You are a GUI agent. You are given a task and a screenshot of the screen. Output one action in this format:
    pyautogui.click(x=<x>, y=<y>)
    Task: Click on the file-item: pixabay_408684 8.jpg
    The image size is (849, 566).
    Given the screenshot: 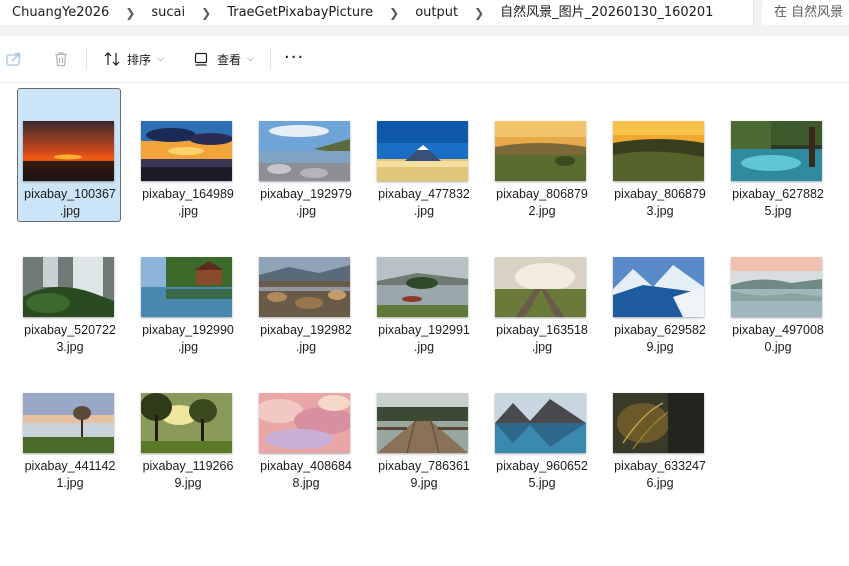 What is the action you would take?
    pyautogui.click(x=305, y=427)
    